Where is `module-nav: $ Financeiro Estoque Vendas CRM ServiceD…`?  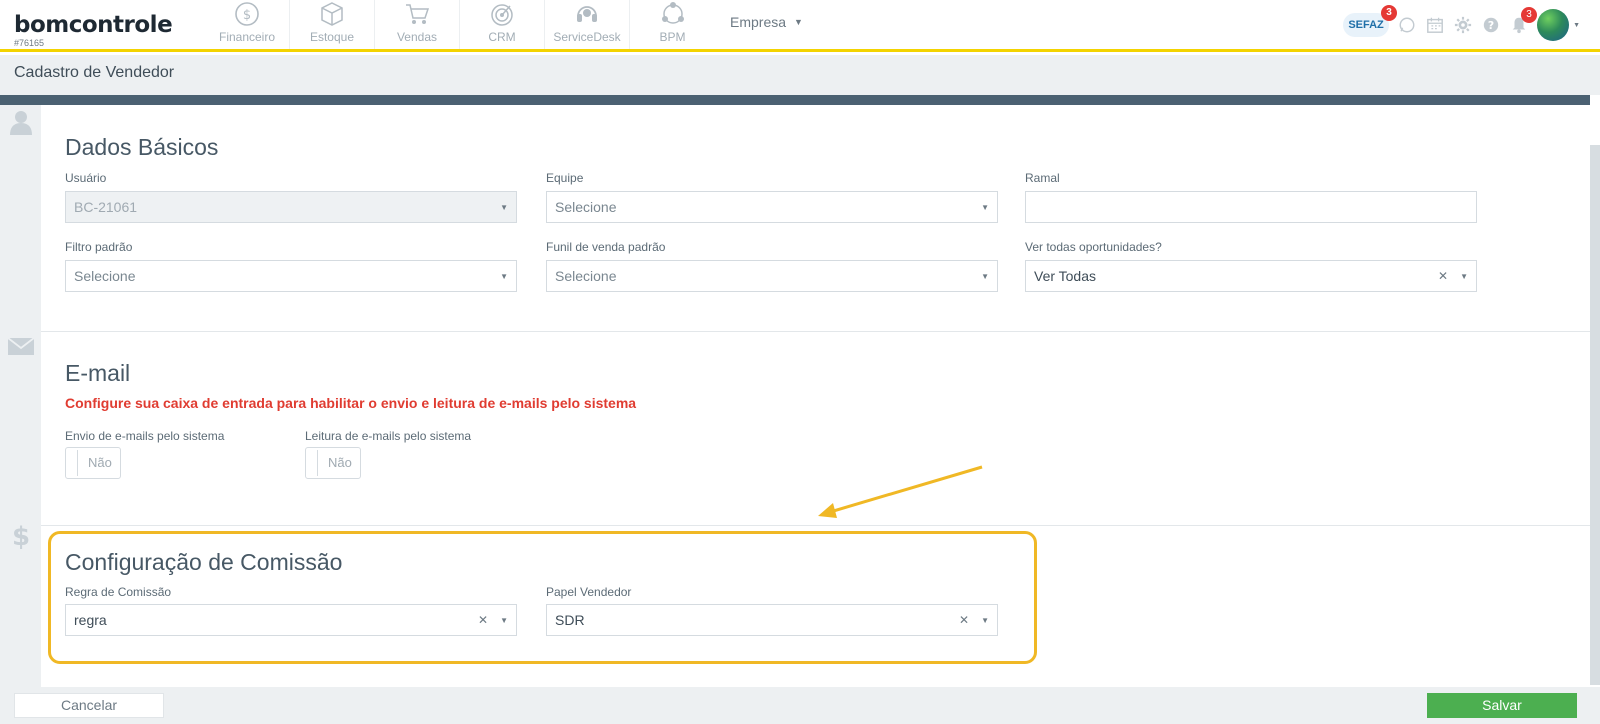
module-nav: $ Financeiro Estoque Vendas CRM ServiceD… is located at coordinates (460, 24).